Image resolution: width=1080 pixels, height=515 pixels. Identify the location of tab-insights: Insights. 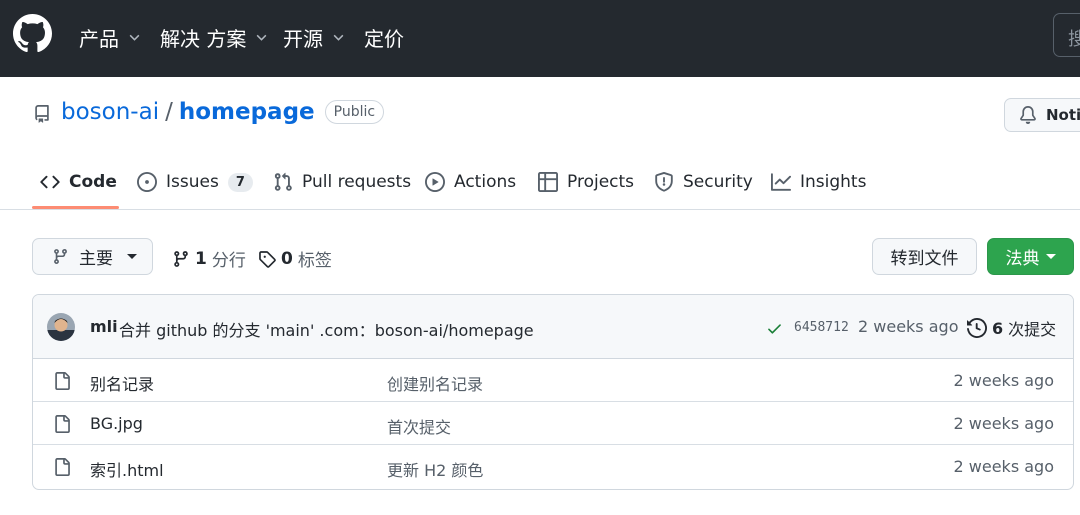
(818, 182).